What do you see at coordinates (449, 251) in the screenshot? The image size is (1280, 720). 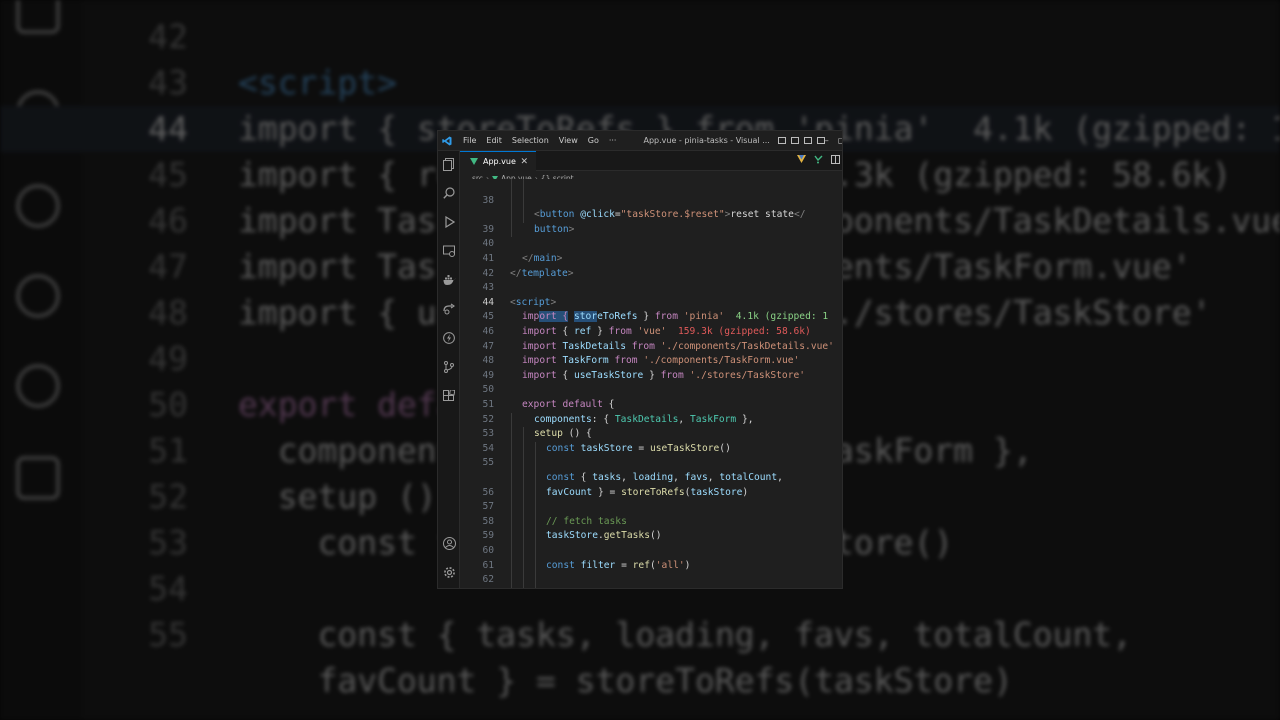 I see `remote-explorer-icon` at bounding box center [449, 251].